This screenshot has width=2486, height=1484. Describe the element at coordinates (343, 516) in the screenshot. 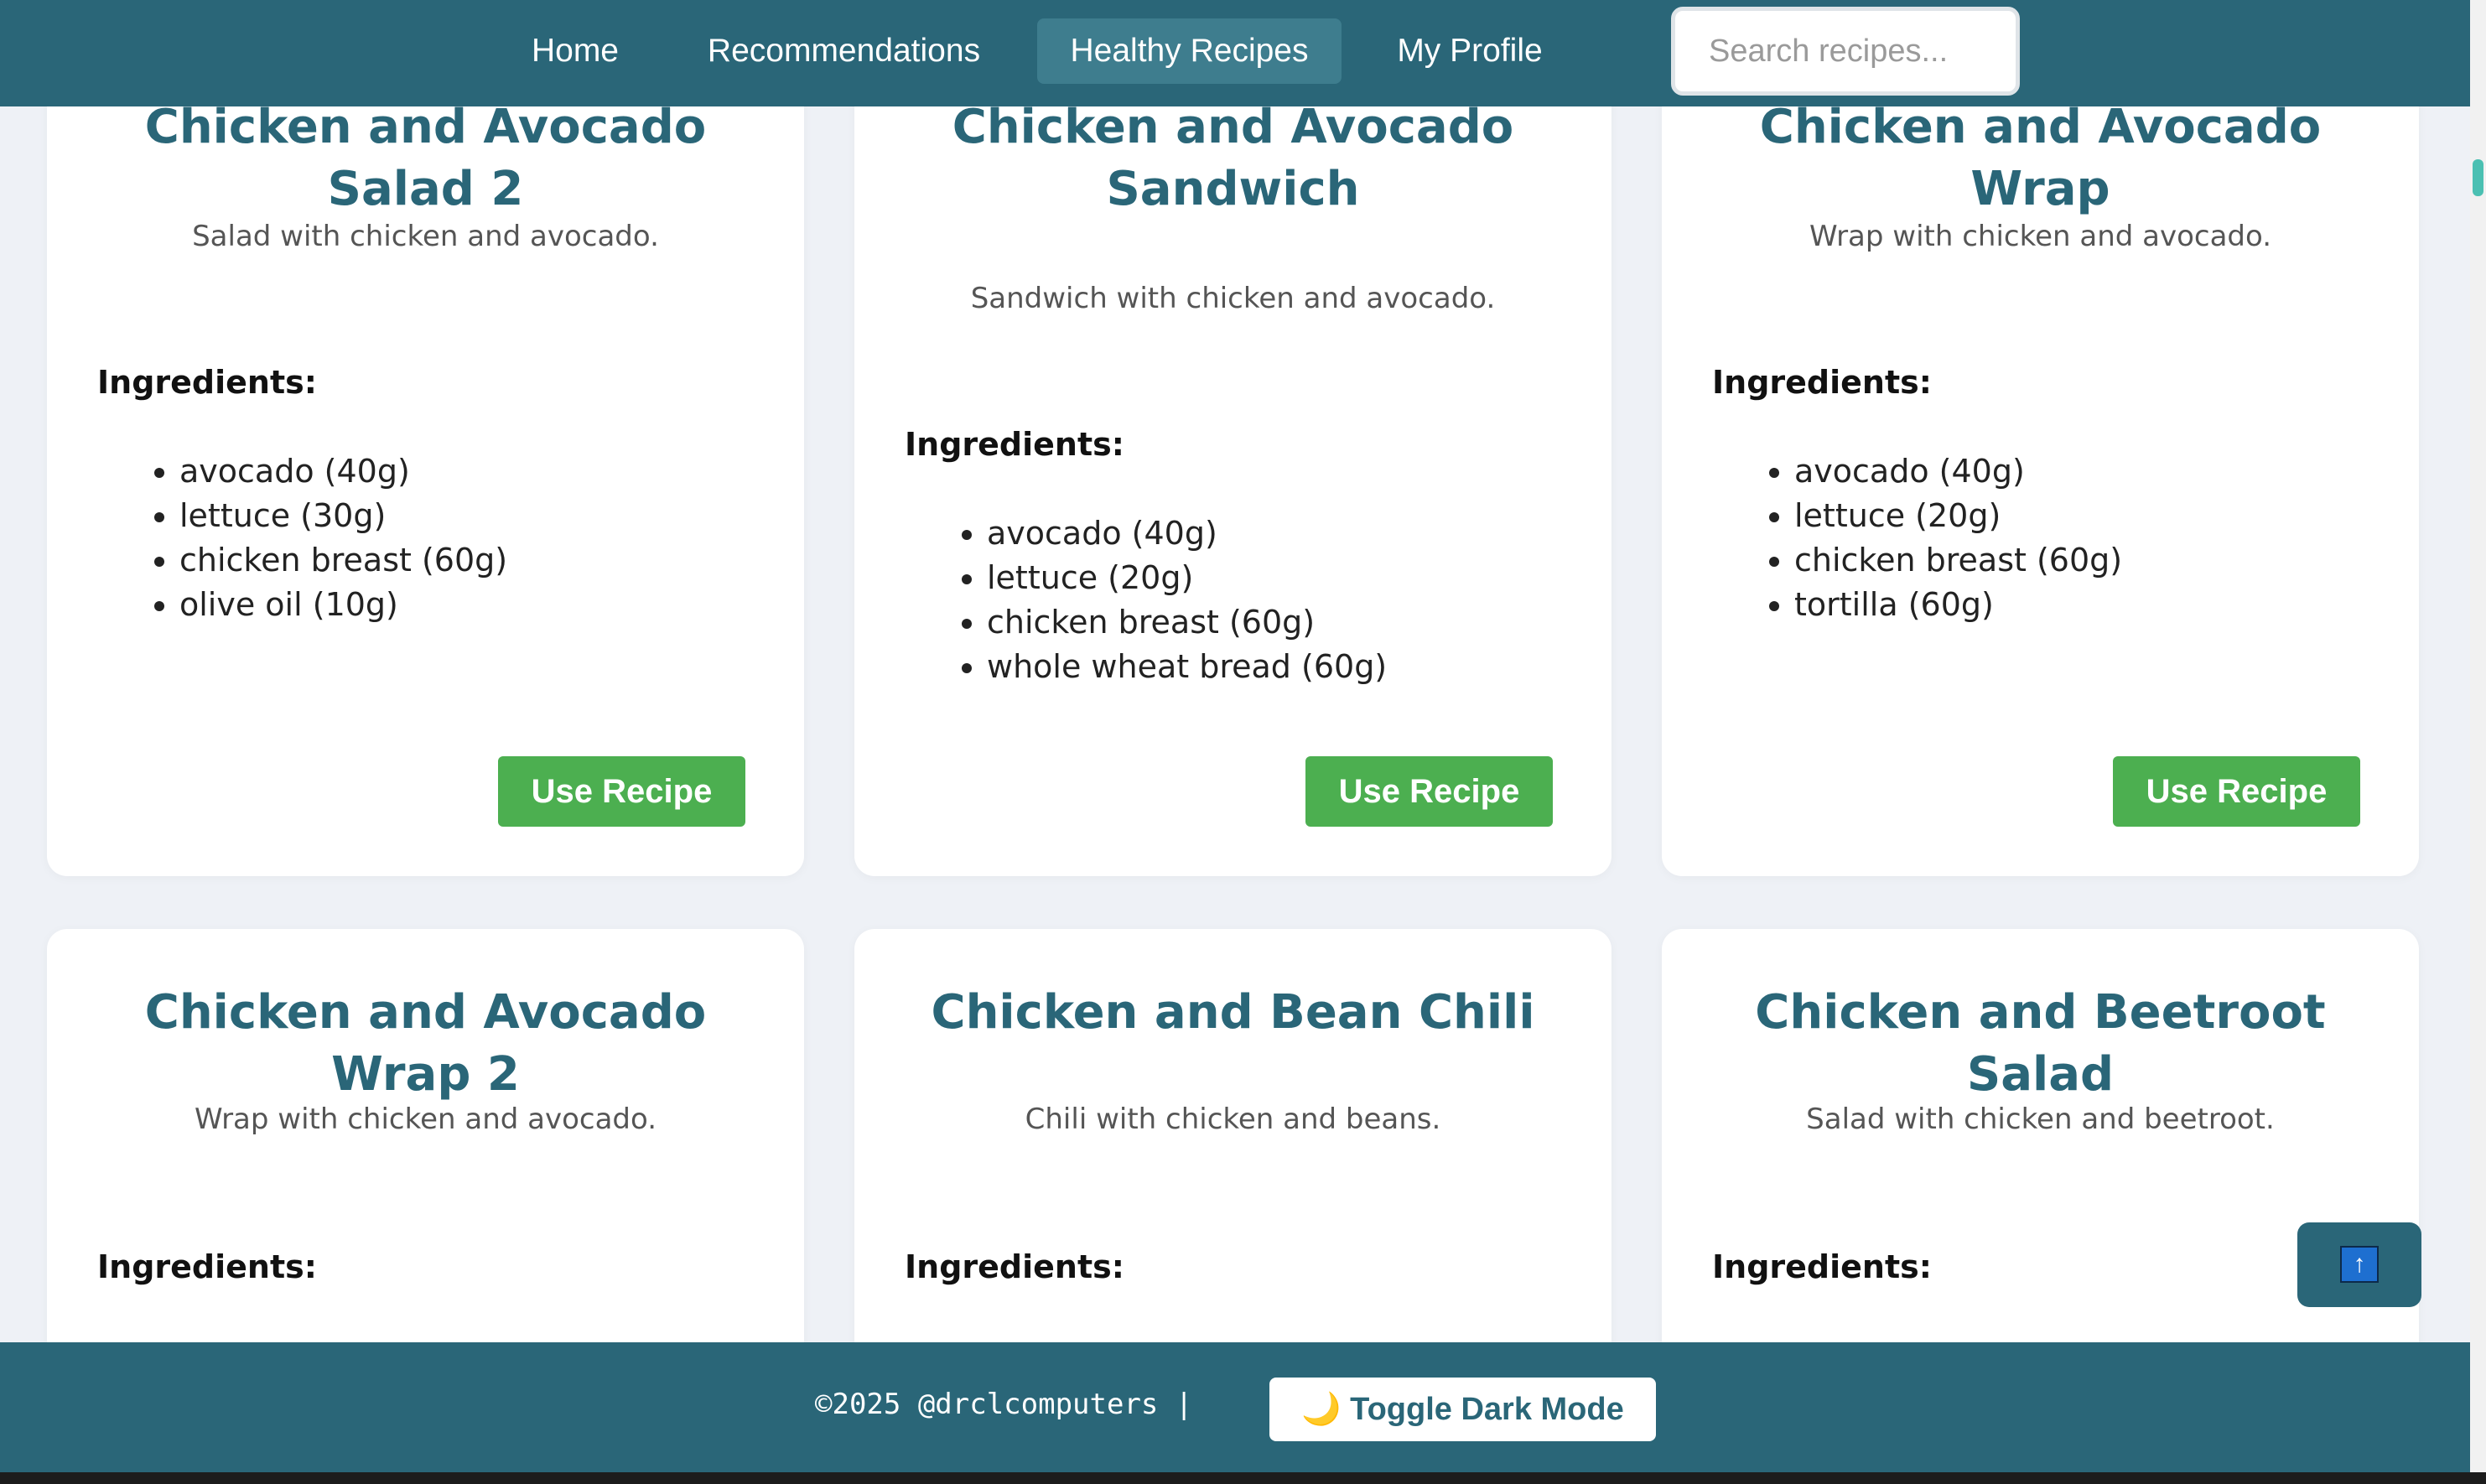

I see `ingredient-item: lettuce (30g)` at that location.